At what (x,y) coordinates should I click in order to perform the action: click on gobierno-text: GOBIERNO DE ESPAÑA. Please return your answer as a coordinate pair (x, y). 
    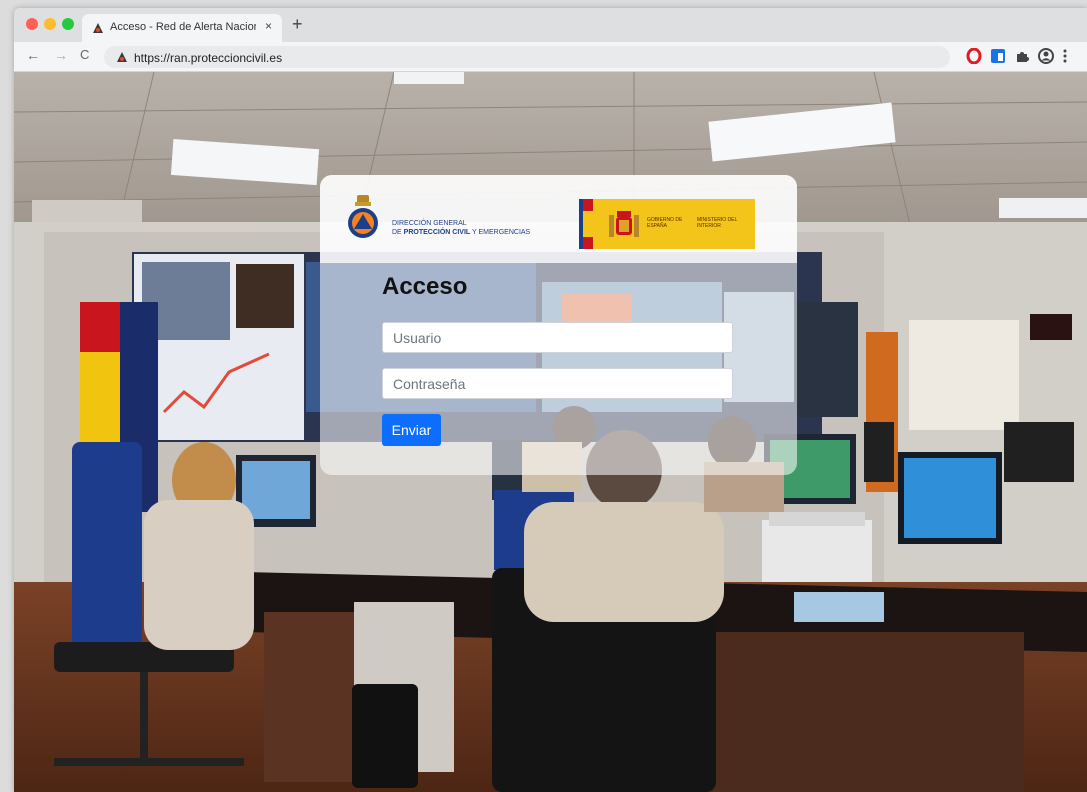
    Looking at the image, I should click on (665, 223).